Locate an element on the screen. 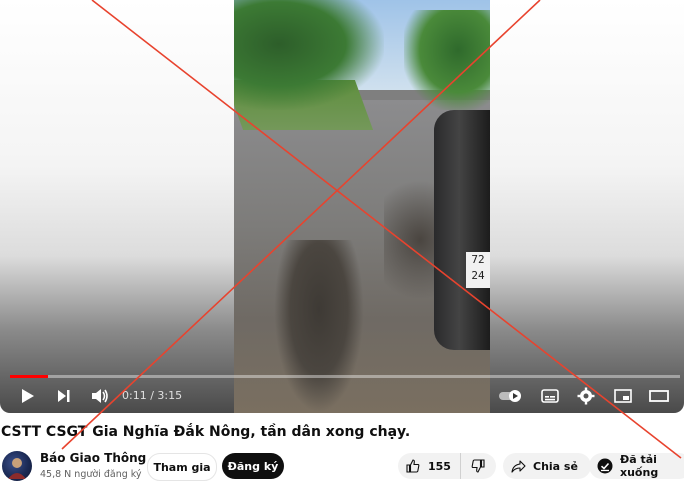  theater-icon is located at coordinates (659, 396).